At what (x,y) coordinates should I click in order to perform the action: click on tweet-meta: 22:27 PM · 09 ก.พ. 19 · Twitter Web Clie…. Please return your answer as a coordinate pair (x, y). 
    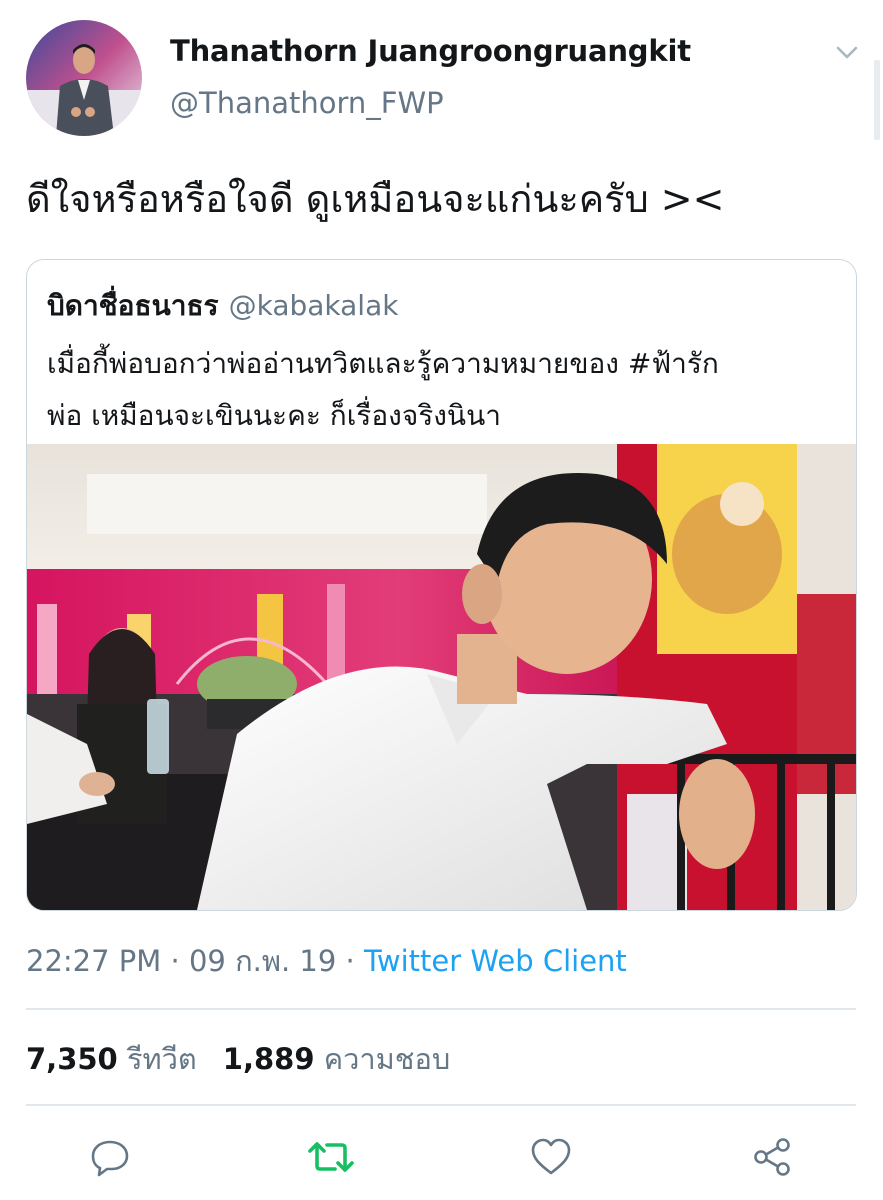
    Looking at the image, I should click on (326, 961).